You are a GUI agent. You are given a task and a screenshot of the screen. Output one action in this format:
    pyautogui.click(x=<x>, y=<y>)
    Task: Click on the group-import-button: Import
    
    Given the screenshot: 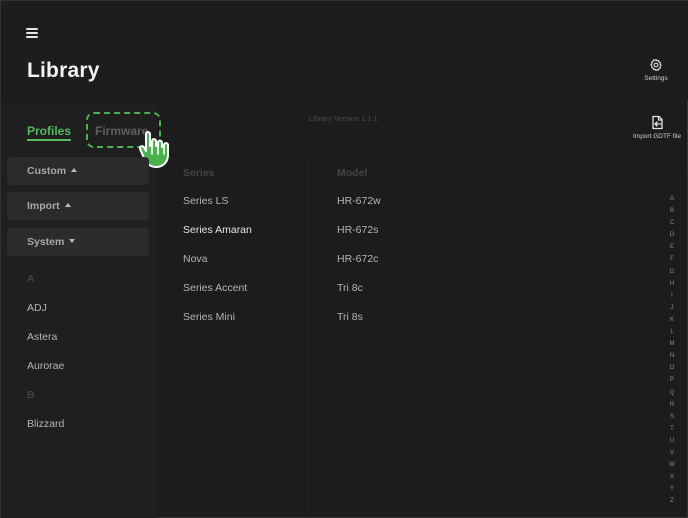 What is the action you would take?
    pyautogui.click(x=78, y=206)
    